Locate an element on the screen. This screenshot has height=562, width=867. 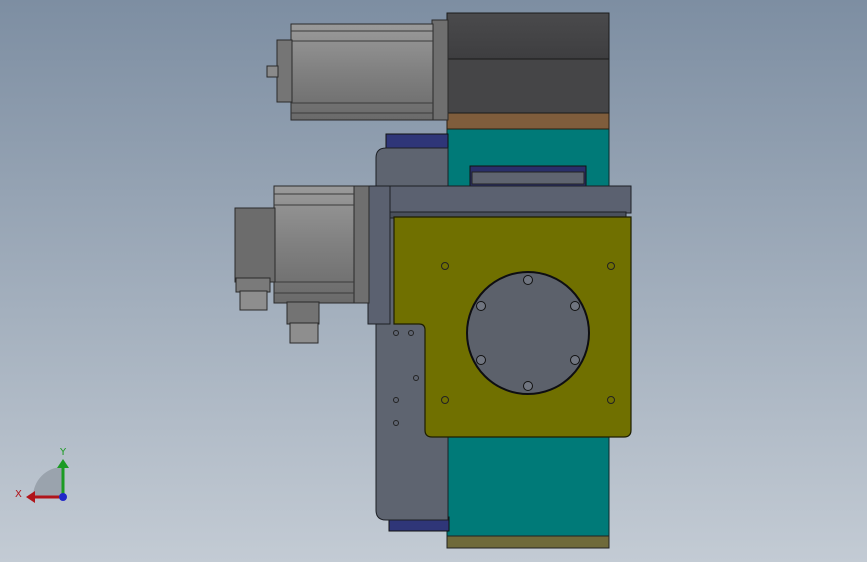
motor-rear-cap is located at coordinates (284, 71).